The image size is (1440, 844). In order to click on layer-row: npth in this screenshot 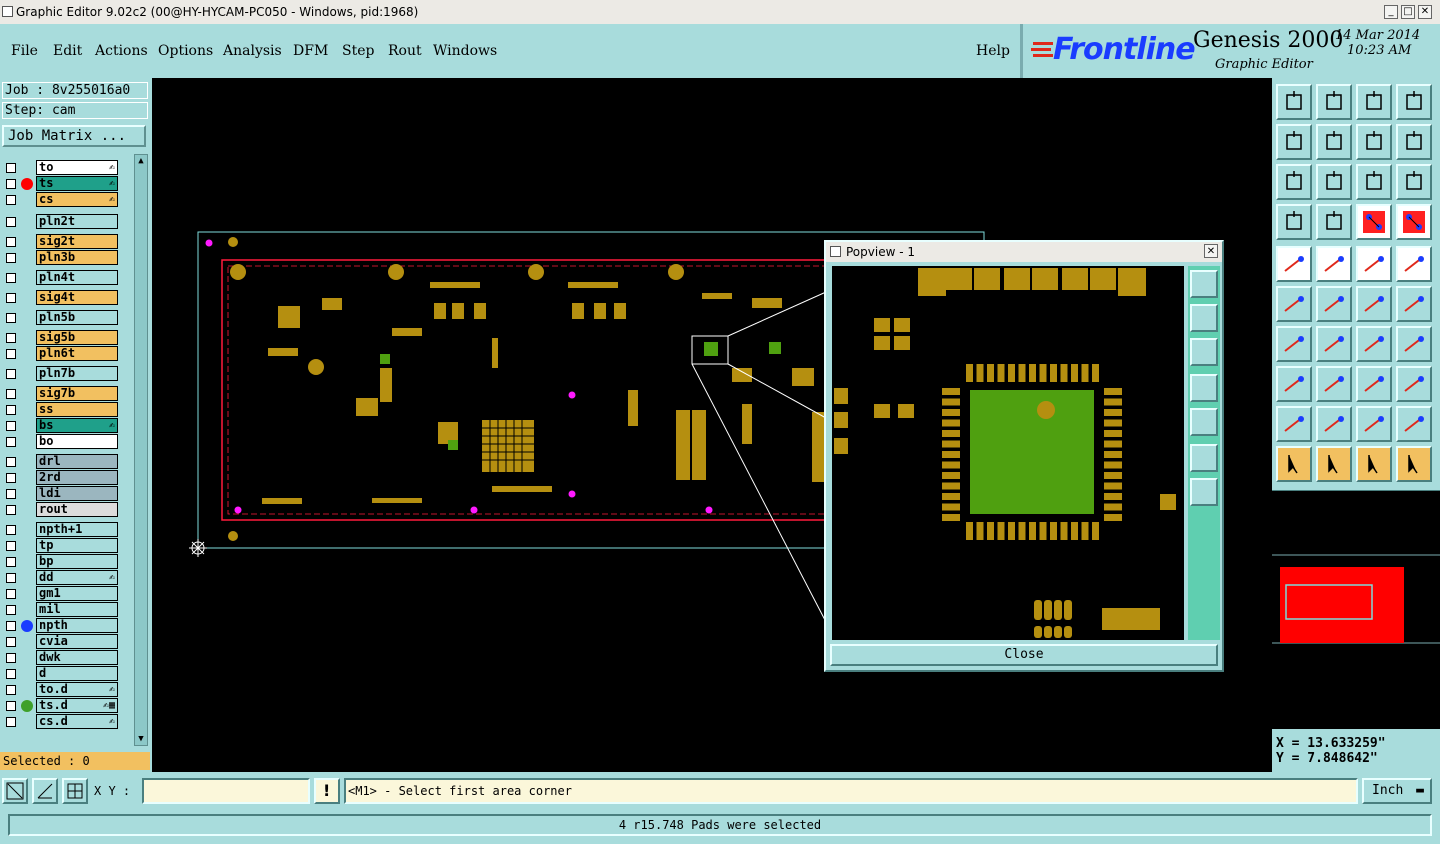, I will do `click(62, 626)`.